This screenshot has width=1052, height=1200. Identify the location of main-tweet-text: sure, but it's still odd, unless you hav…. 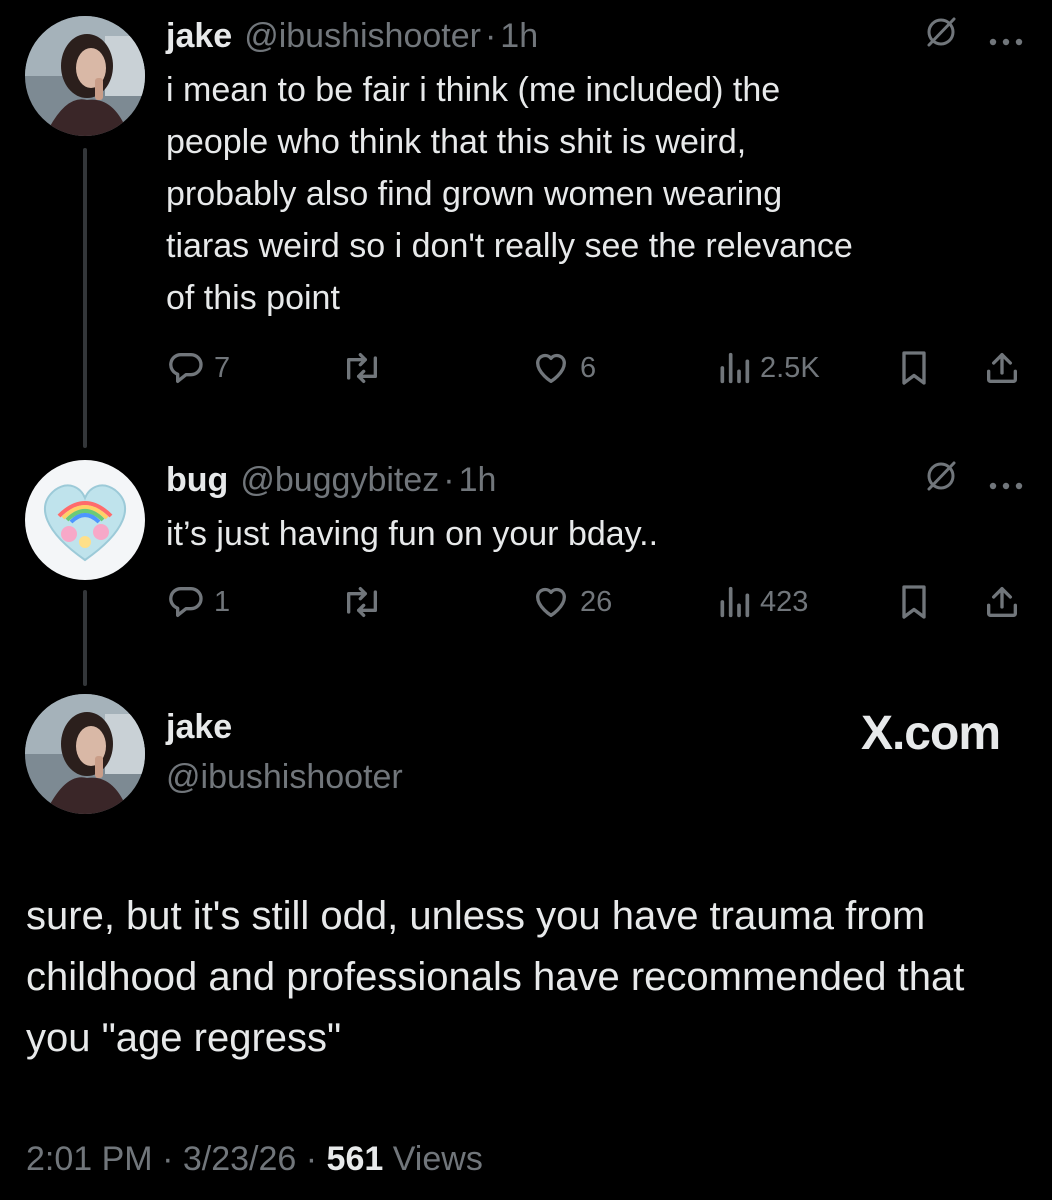
(495, 977).